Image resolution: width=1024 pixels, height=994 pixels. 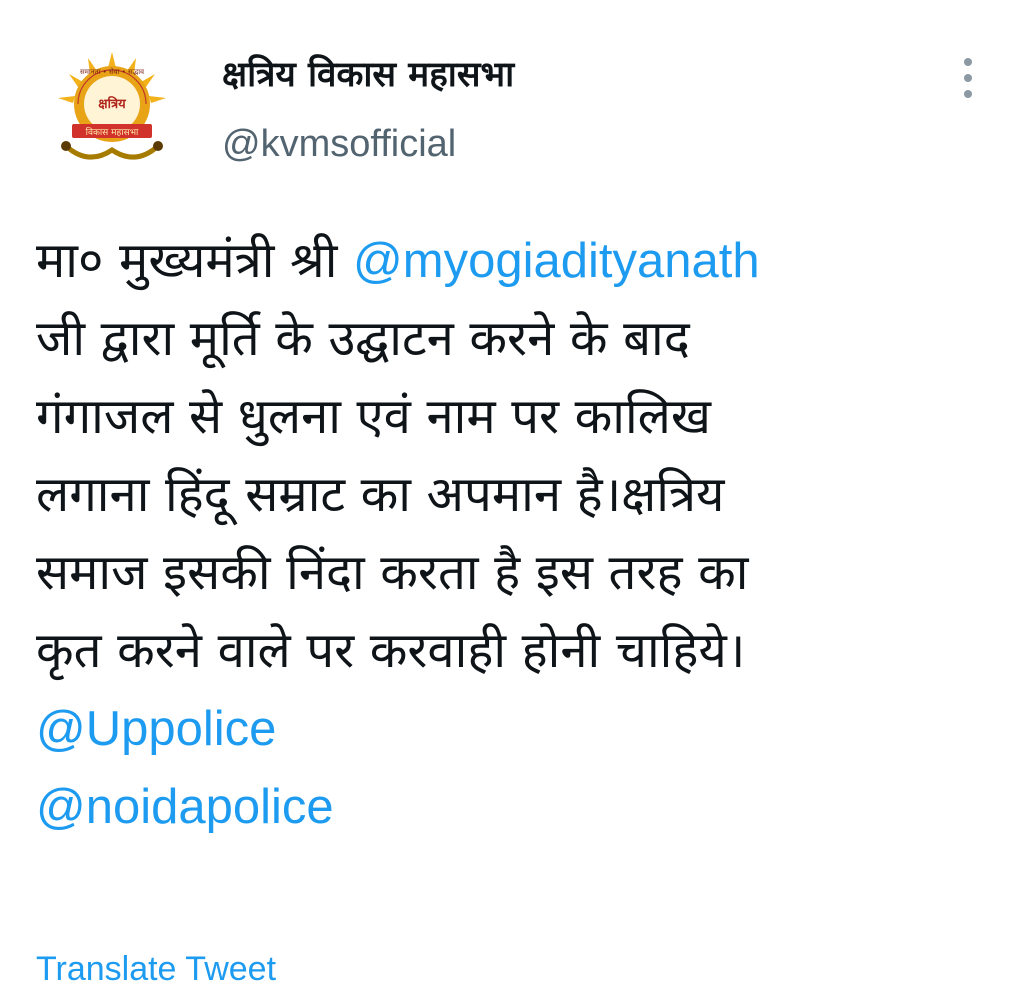 What do you see at coordinates (516, 807) in the screenshot?
I see `tweet-line-8: @noidapolice` at bounding box center [516, 807].